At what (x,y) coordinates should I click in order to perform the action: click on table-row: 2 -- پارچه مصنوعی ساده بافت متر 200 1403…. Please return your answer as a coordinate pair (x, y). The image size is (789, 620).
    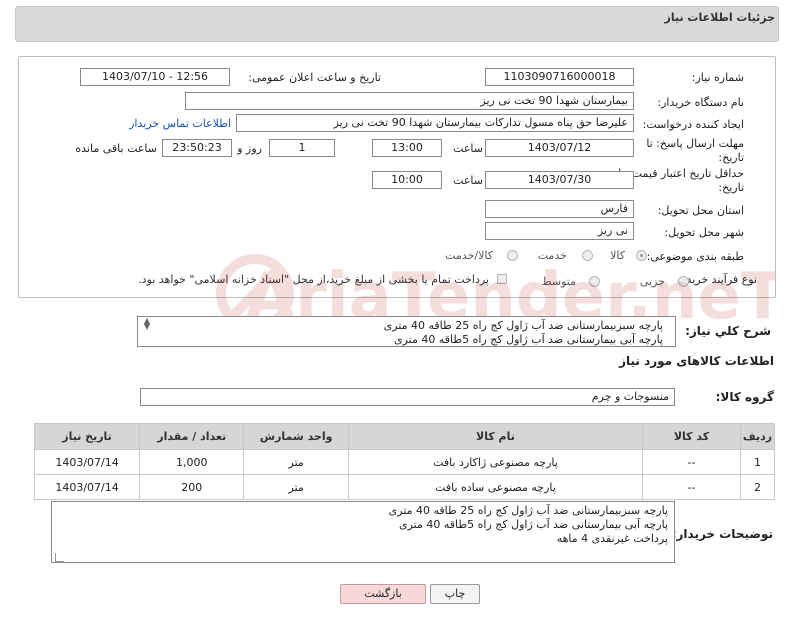
    Looking at the image, I should click on (404, 487).